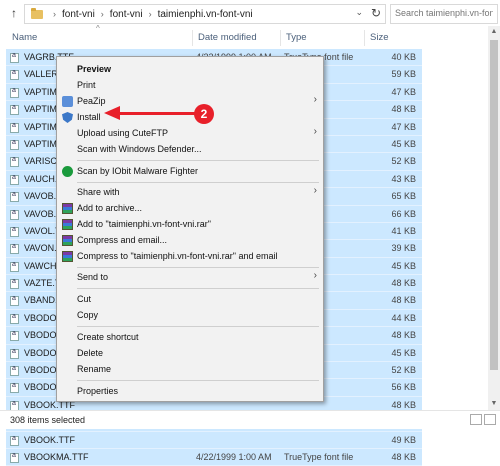 This screenshot has height=466, width=500. What do you see at coordinates (14, 13) in the screenshot?
I see `up-arrow-icon: ↑` at bounding box center [14, 13].